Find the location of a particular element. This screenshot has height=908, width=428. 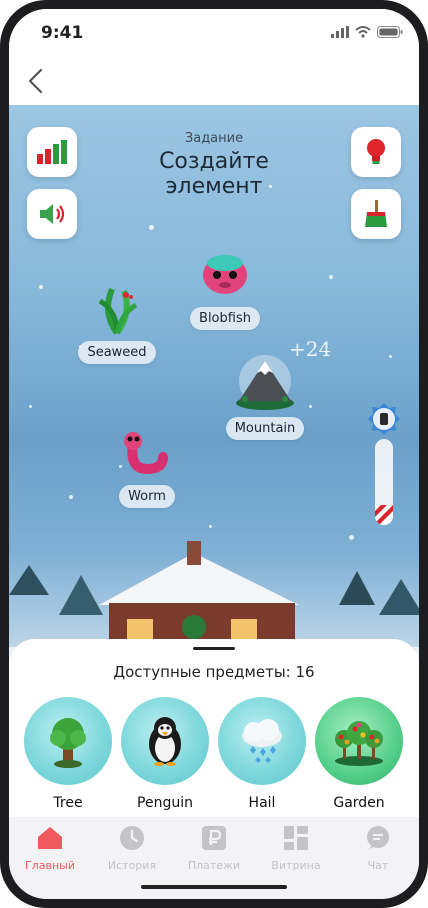

item-circle-garden is located at coordinates (359, 741).